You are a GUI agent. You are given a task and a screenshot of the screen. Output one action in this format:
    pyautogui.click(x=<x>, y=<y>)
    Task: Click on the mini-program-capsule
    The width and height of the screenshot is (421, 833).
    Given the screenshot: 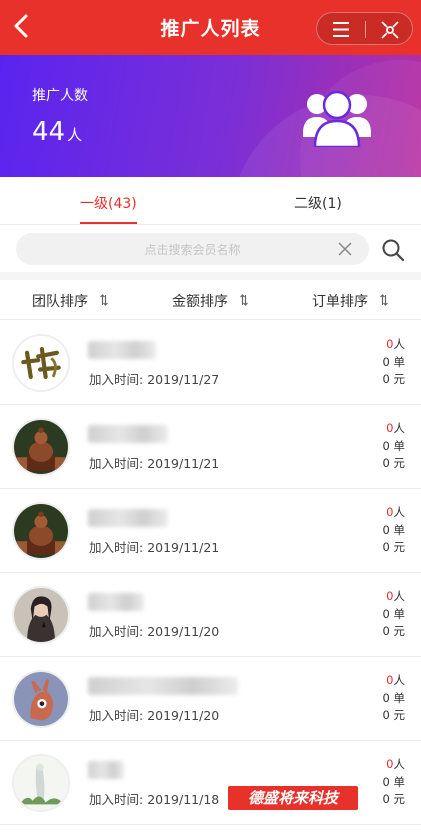 What is the action you would take?
    pyautogui.click(x=364, y=28)
    